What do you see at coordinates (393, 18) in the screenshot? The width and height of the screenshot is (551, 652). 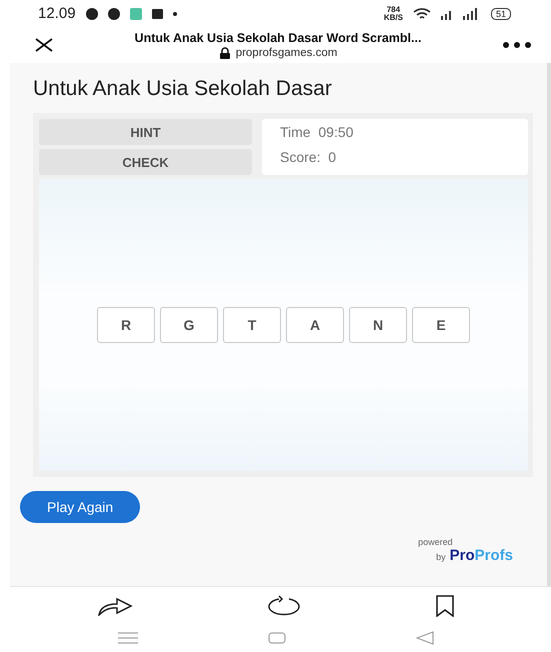 I see `speed-unit: KB/S` at bounding box center [393, 18].